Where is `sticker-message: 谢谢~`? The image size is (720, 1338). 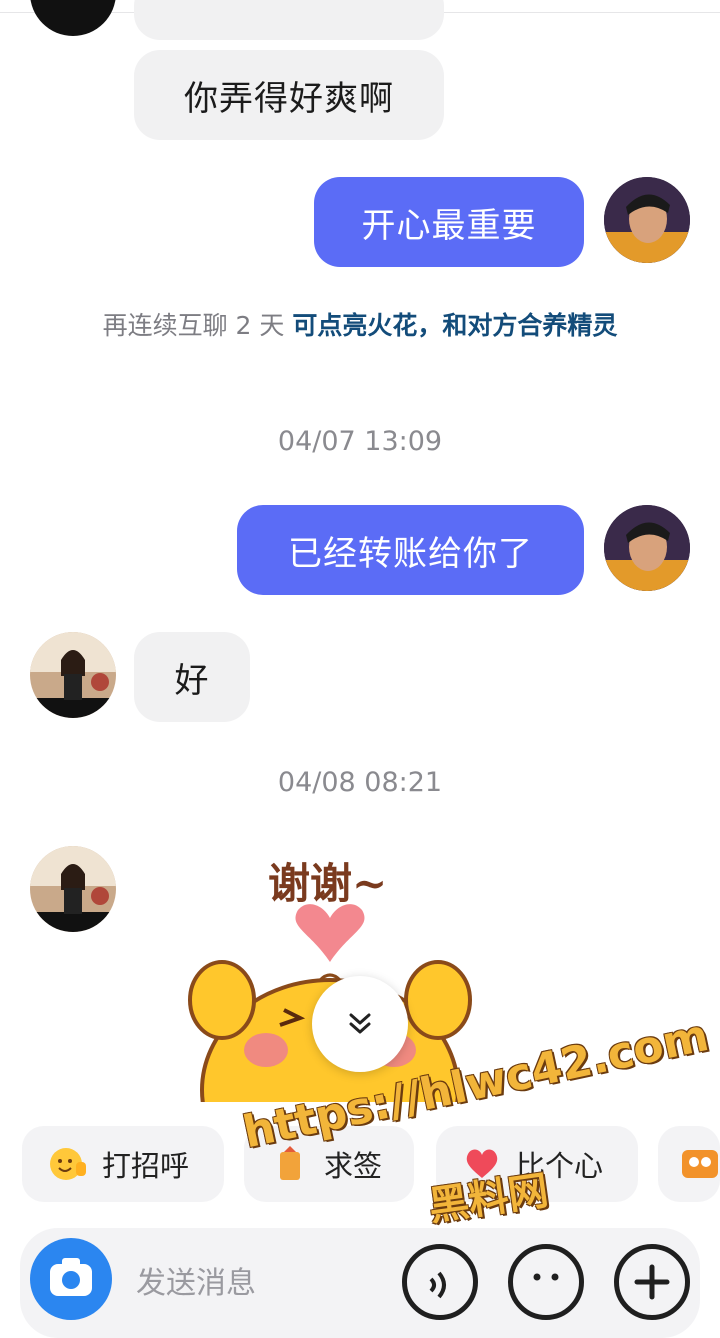
sticker-message: 谢谢~ is located at coordinates (330, 971).